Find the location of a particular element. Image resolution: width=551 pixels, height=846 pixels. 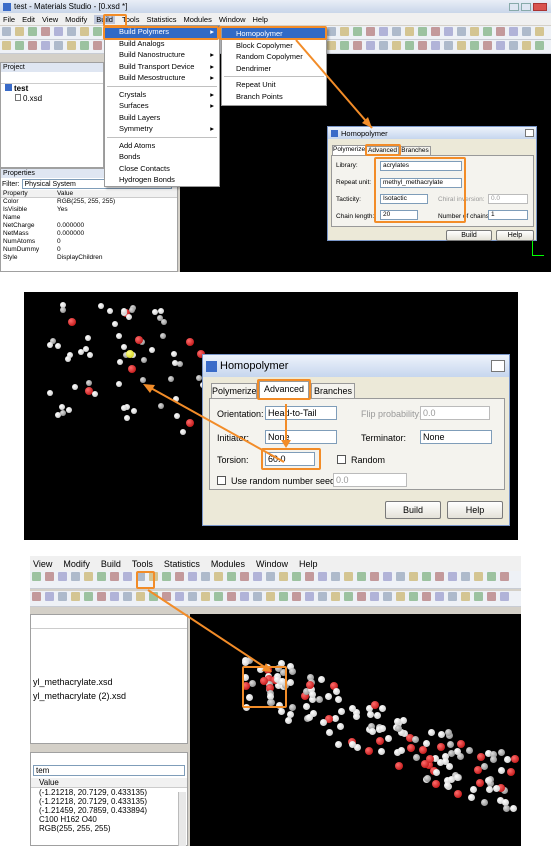

highlight-polymer-chain is located at coordinates (264, 687).